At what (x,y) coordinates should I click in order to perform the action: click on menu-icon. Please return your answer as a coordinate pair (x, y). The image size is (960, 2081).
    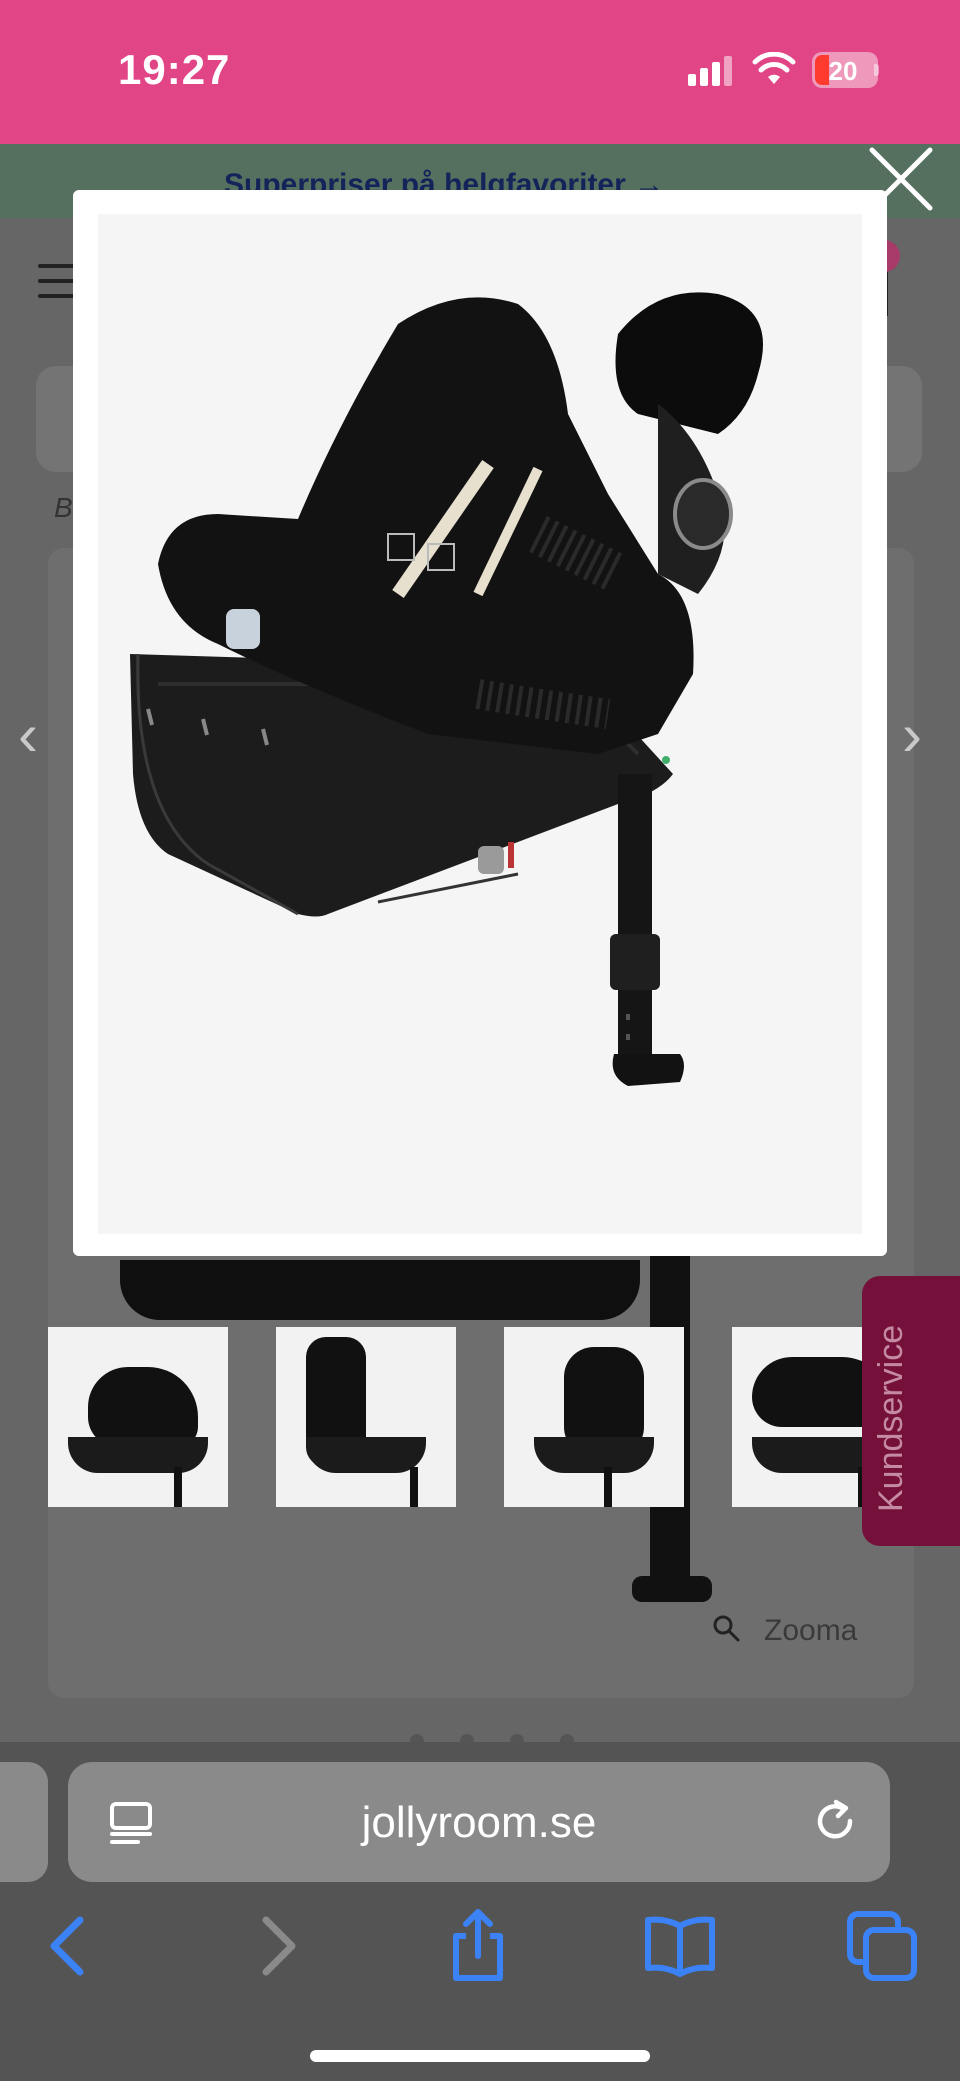
    Looking at the image, I should click on (58, 281).